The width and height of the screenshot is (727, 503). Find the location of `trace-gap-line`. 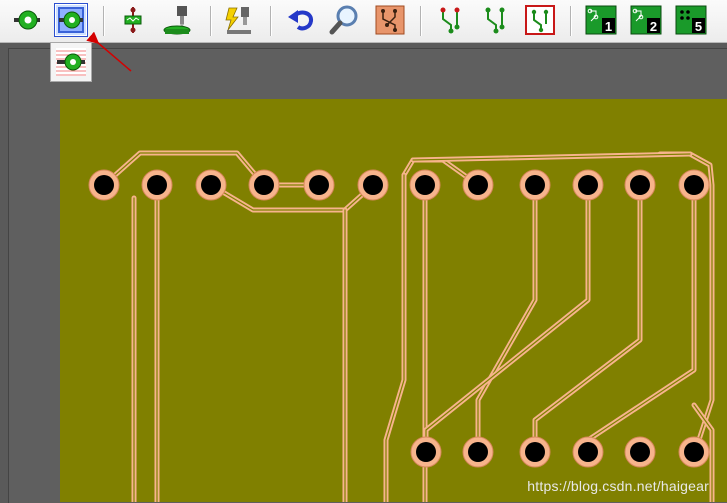

trace-gap-line is located at coordinates (395, 338).